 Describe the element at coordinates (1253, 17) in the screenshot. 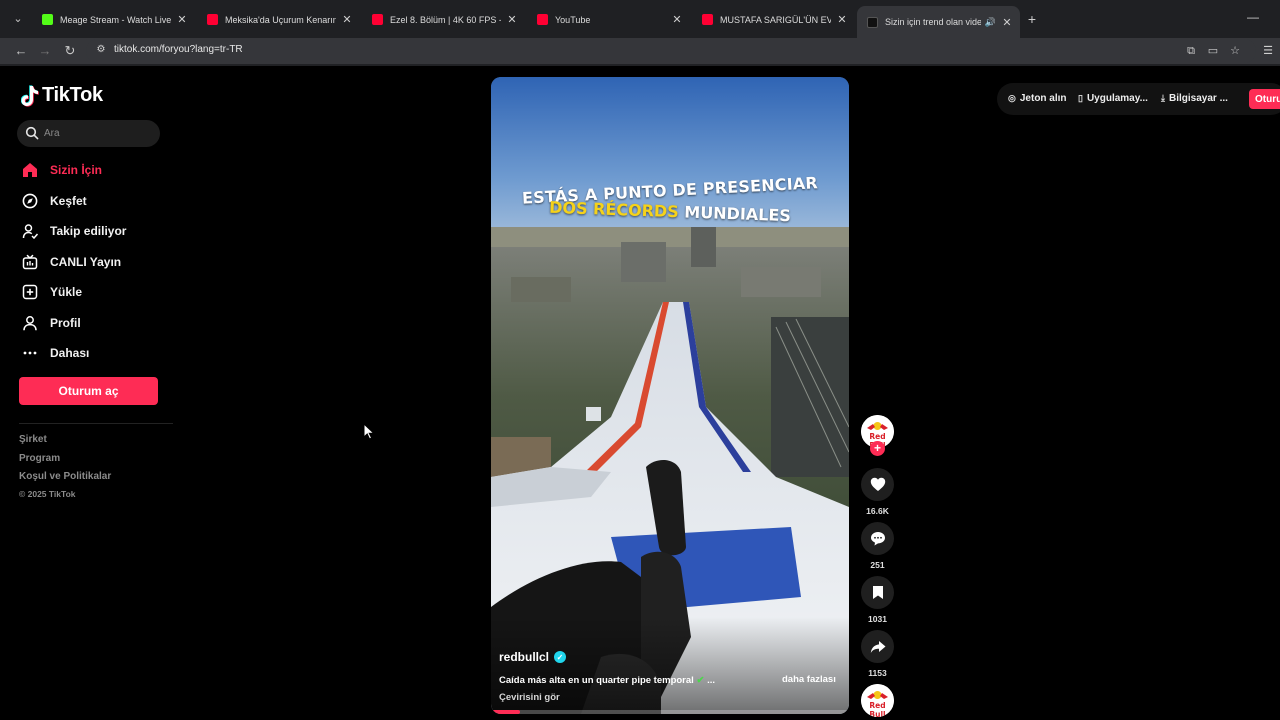

I see `window-minimize-icon: —` at that location.